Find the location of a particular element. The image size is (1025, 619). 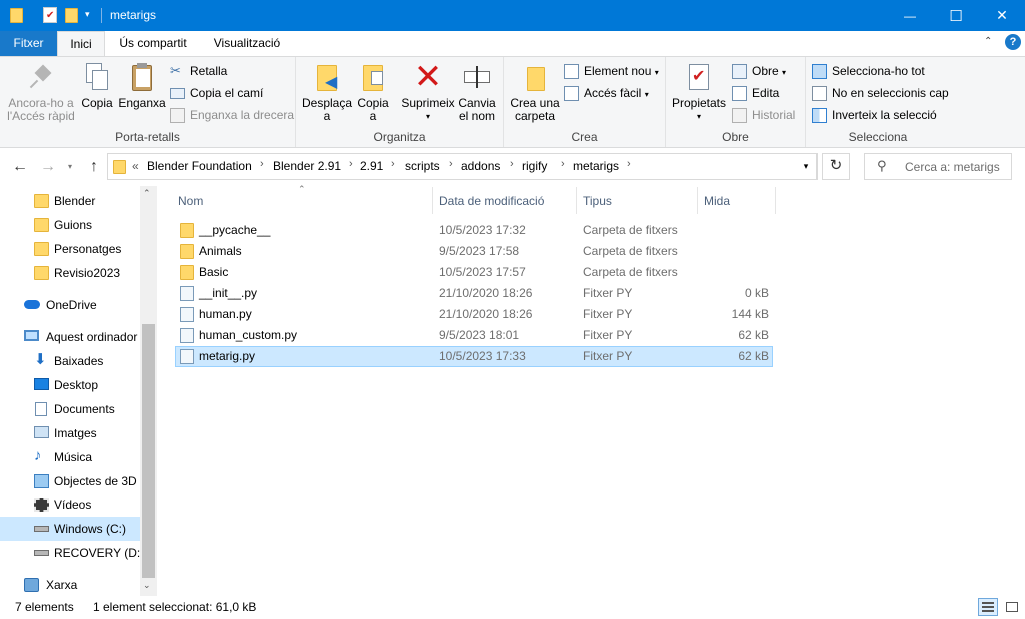

column-header-date: Data de modificació is located at coordinates (505, 200).